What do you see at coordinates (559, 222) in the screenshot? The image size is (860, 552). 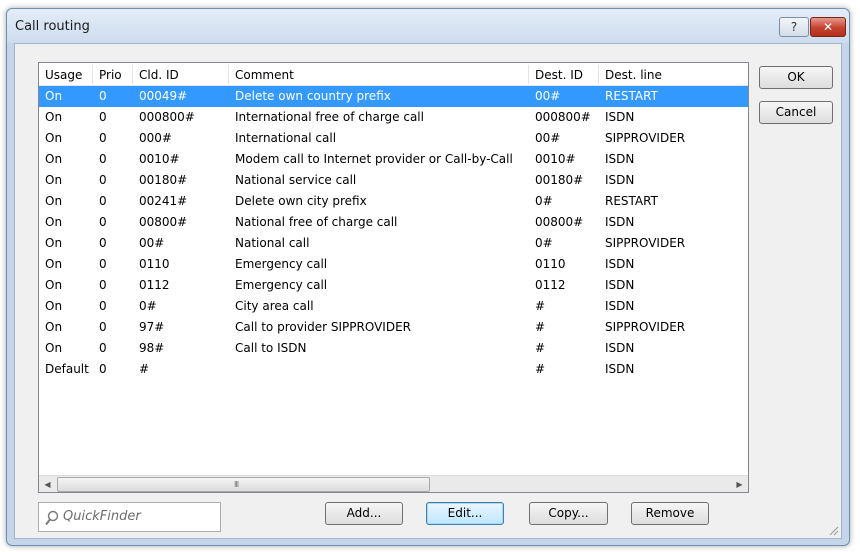 I see `cell-dest-id: 00800#` at bounding box center [559, 222].